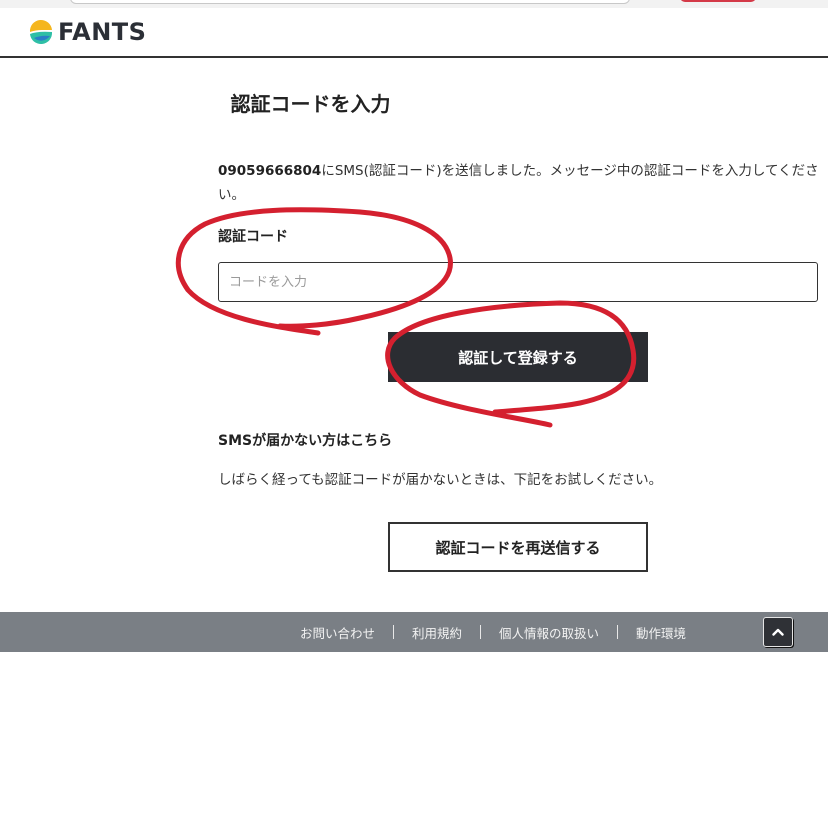 This screenshot has width=828, height=839. Describe the element at coordinates (102, 32) in the screenshot. I see `logo-text: FANTS` at that location.